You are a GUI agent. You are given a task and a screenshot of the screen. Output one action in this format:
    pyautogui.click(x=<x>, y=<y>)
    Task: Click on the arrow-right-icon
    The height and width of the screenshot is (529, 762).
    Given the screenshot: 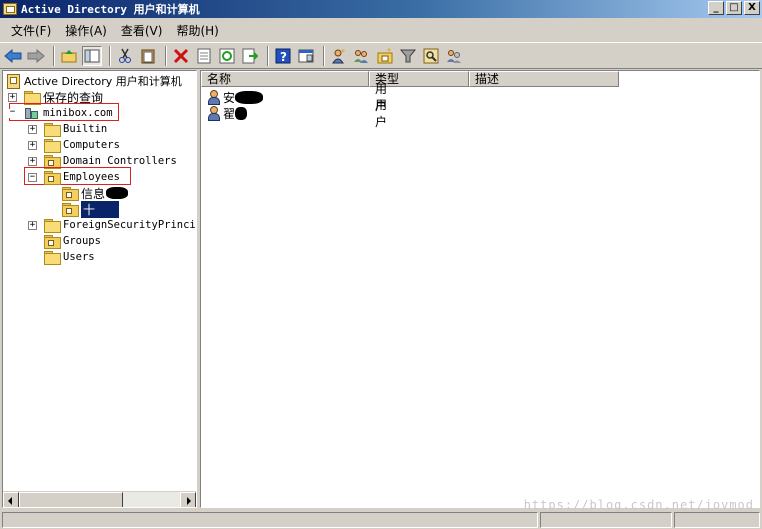 What is the action you would take?
    pyautogui.click(x=189, y=501)
    